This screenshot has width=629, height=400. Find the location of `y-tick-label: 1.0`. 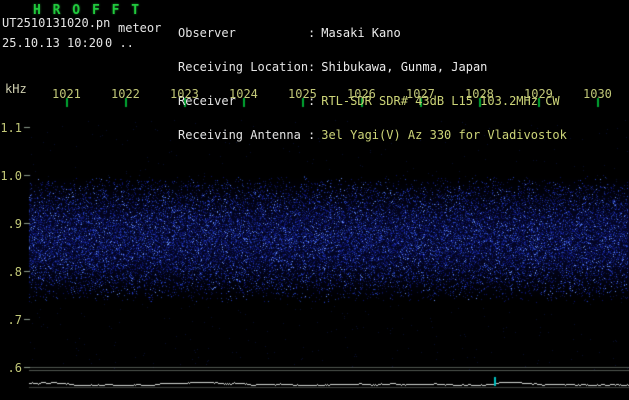

y-tick-label: 1.0 is located at coordinates (11, 176).